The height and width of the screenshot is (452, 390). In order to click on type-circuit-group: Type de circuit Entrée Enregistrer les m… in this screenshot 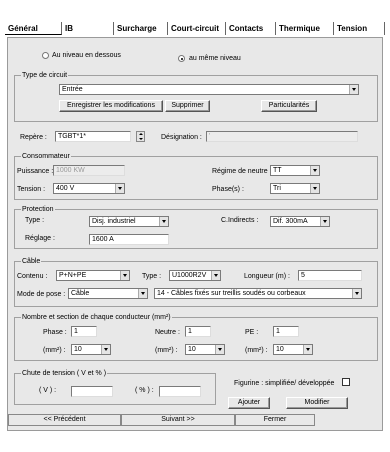, I will do `click(196, 96)`.